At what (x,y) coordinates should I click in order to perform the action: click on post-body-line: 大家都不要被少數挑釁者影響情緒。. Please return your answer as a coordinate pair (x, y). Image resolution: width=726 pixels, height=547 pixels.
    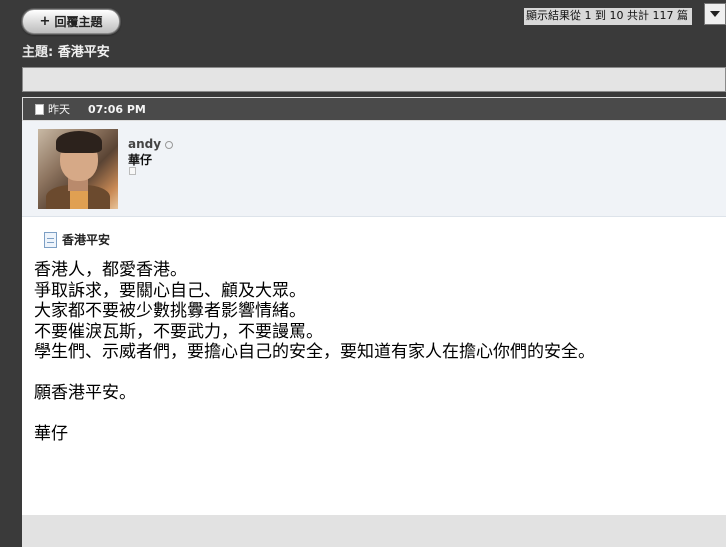
    Looking at the image, I should click on (170, 311).